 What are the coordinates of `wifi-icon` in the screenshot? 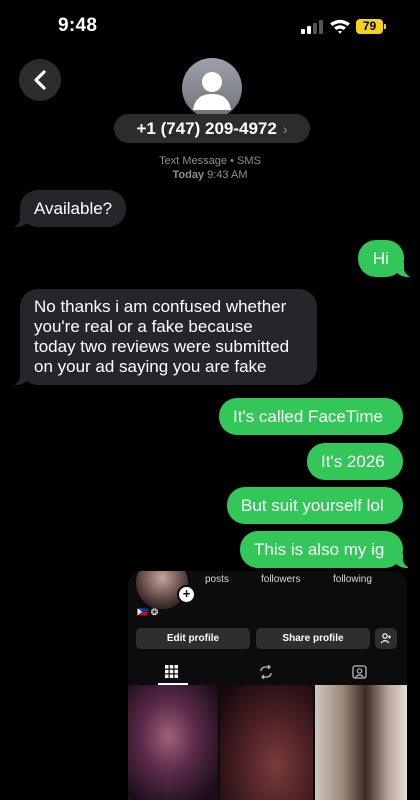 It's located at (340, 26).